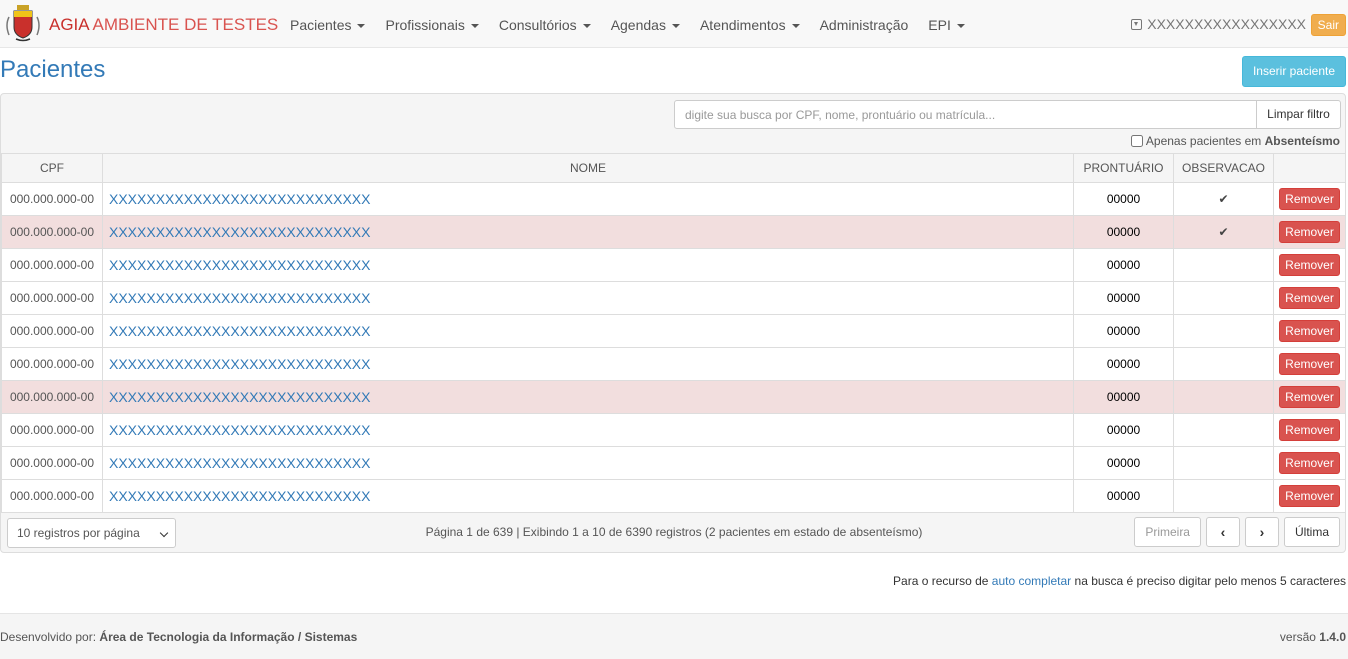  Describe the element at coordinates (1223, 168) in the screenshot. I see `header-observacao: OBSERVACAO` at that location.